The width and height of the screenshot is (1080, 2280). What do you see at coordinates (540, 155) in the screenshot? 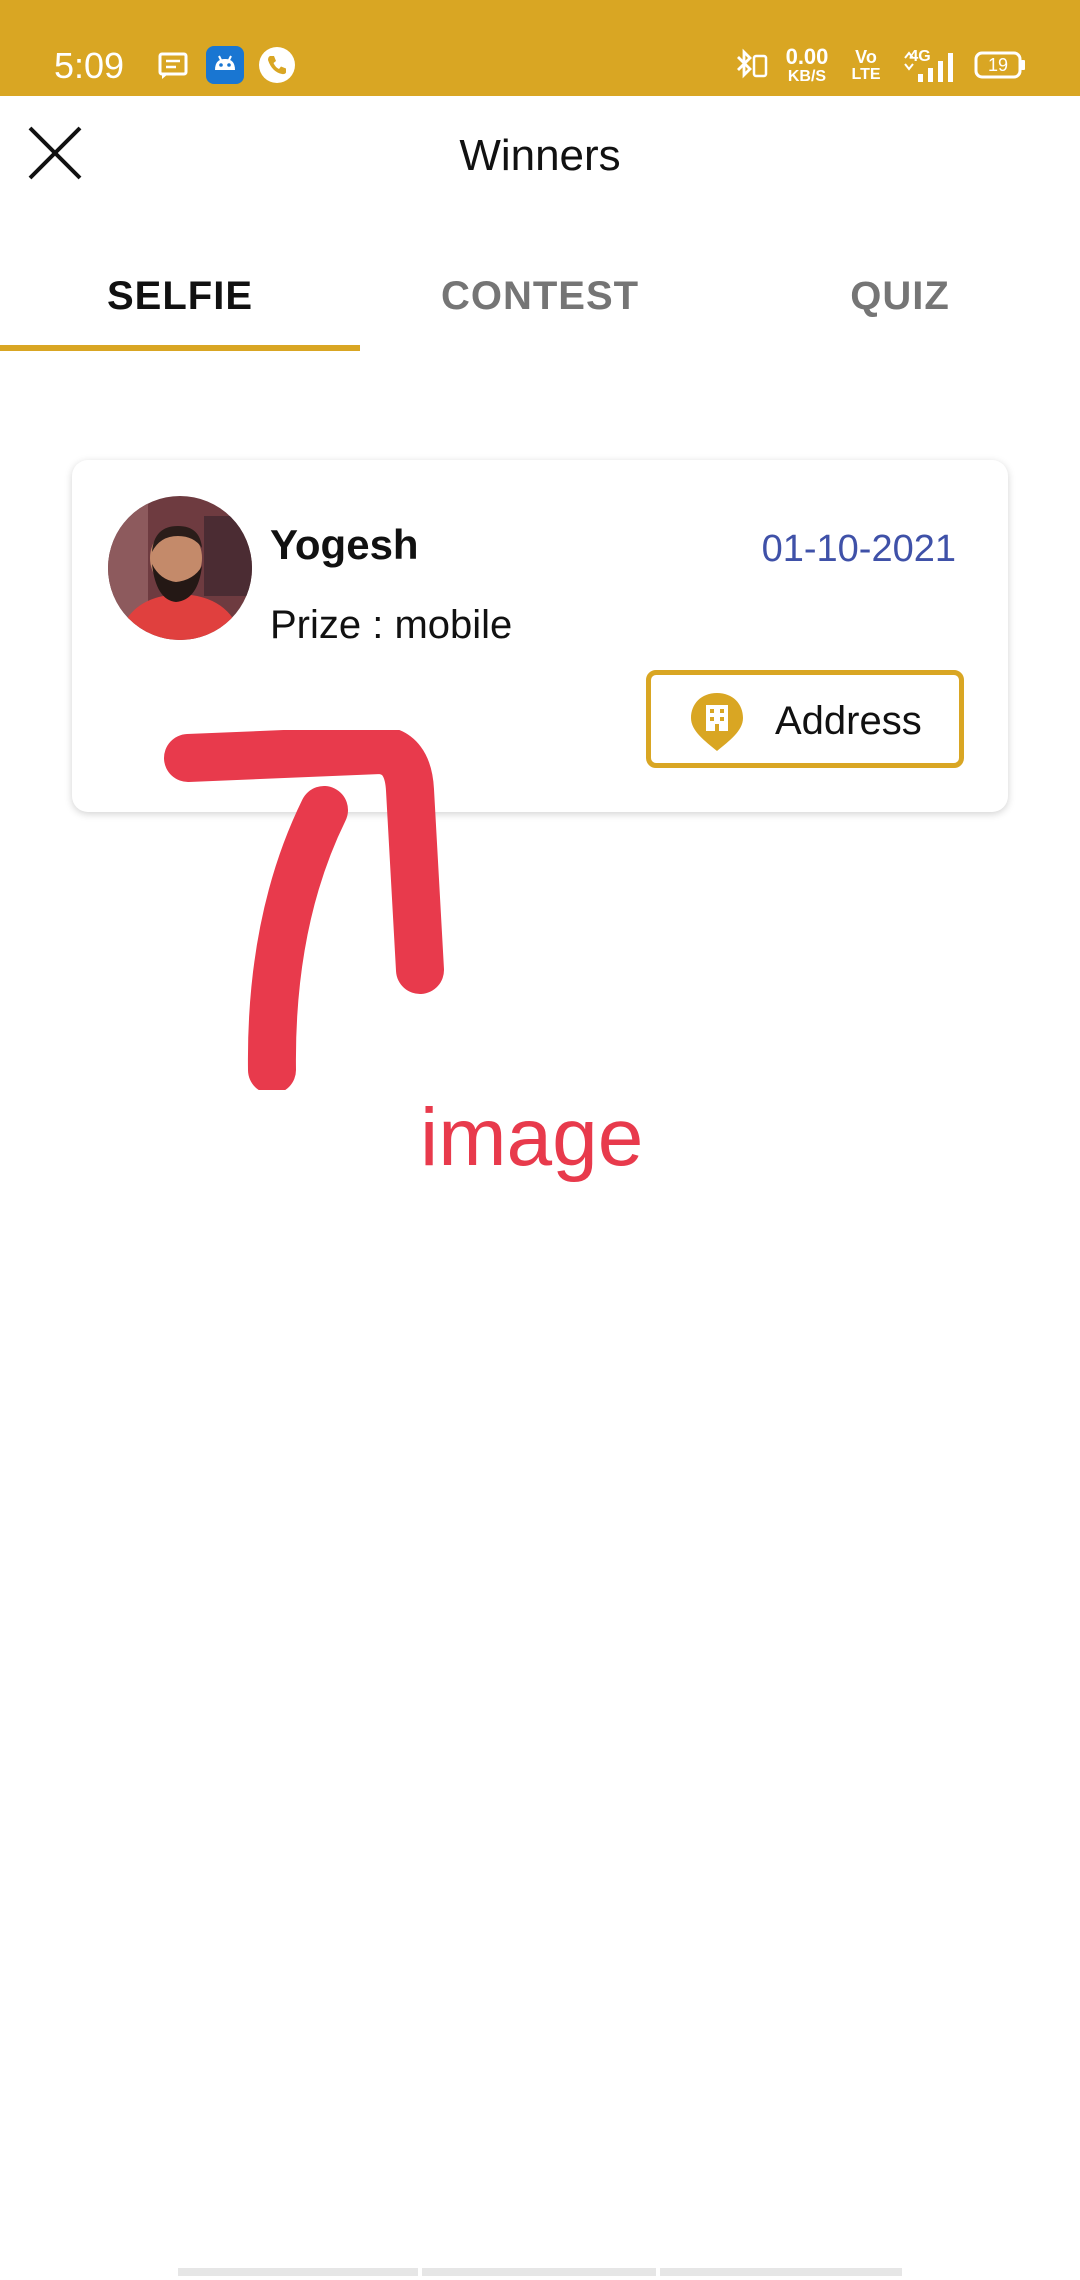
I see `page-title: Winners` at bounding box center [540, 155].